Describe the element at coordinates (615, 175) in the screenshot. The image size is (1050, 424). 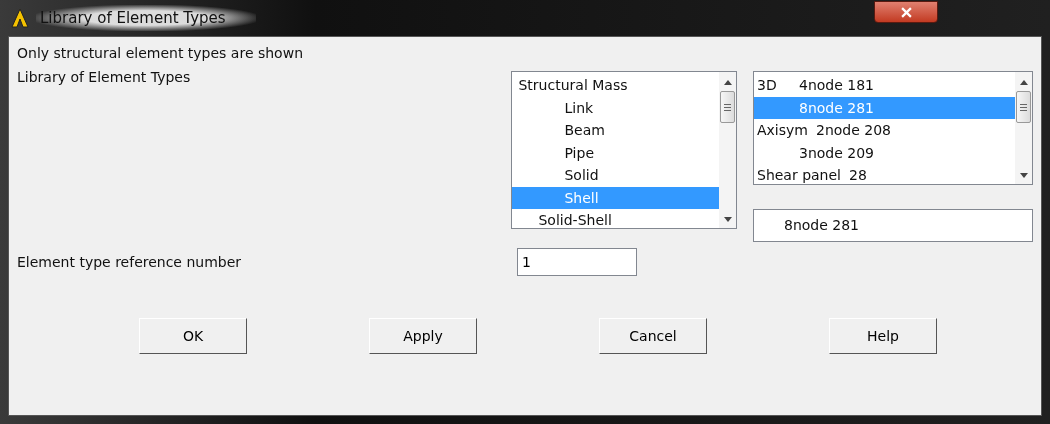
I see `list-item: Solid` at that location.